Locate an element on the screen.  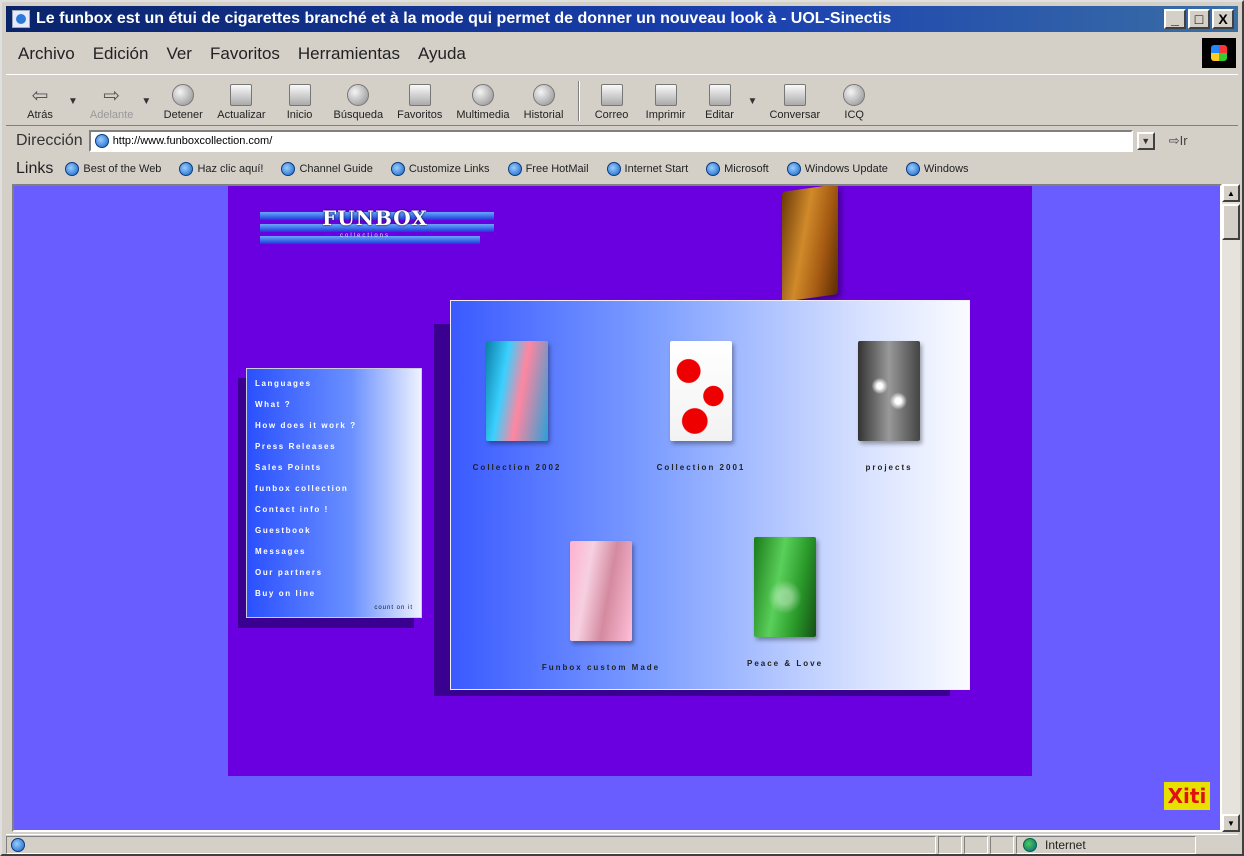
link-haz-clic: Haz clic aquí! is located at coordinates (221, 169).